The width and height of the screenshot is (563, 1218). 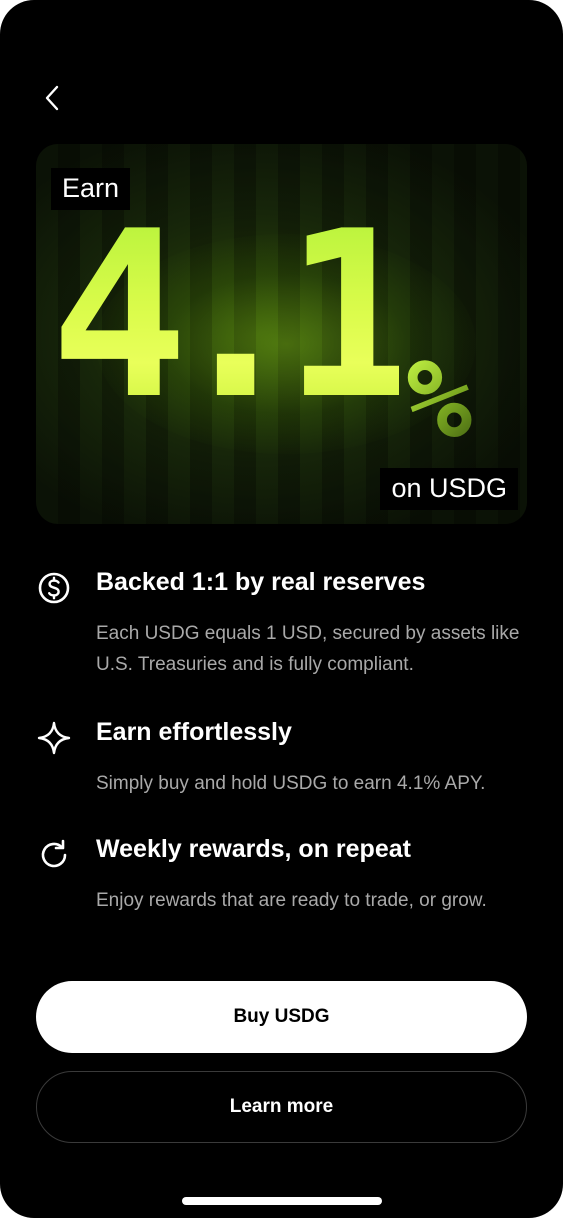 I want to click on buy-usdg-button: Buy USDG, so click(x=281, y=1017).